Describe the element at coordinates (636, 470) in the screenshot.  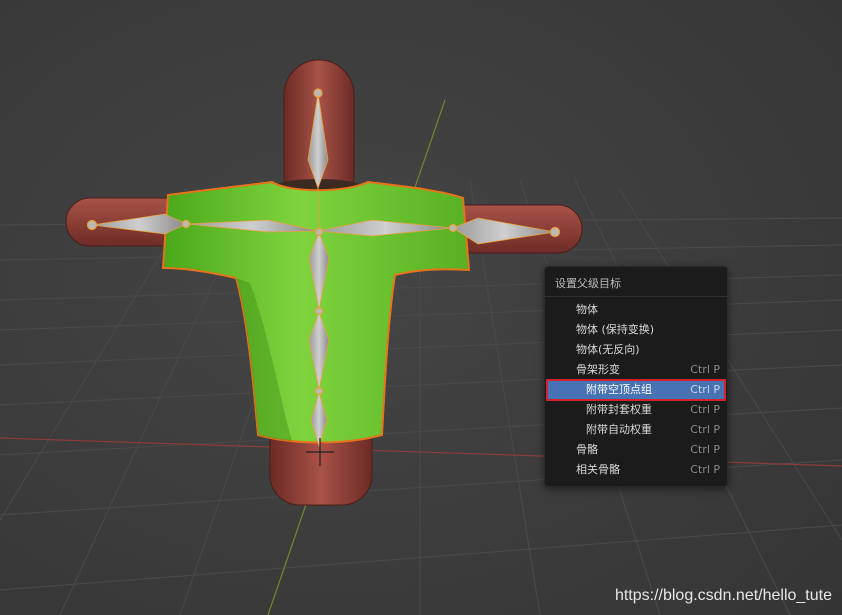
I see `menu-item-bone-relative: 相关骨骼 Ctrl P` at that location.